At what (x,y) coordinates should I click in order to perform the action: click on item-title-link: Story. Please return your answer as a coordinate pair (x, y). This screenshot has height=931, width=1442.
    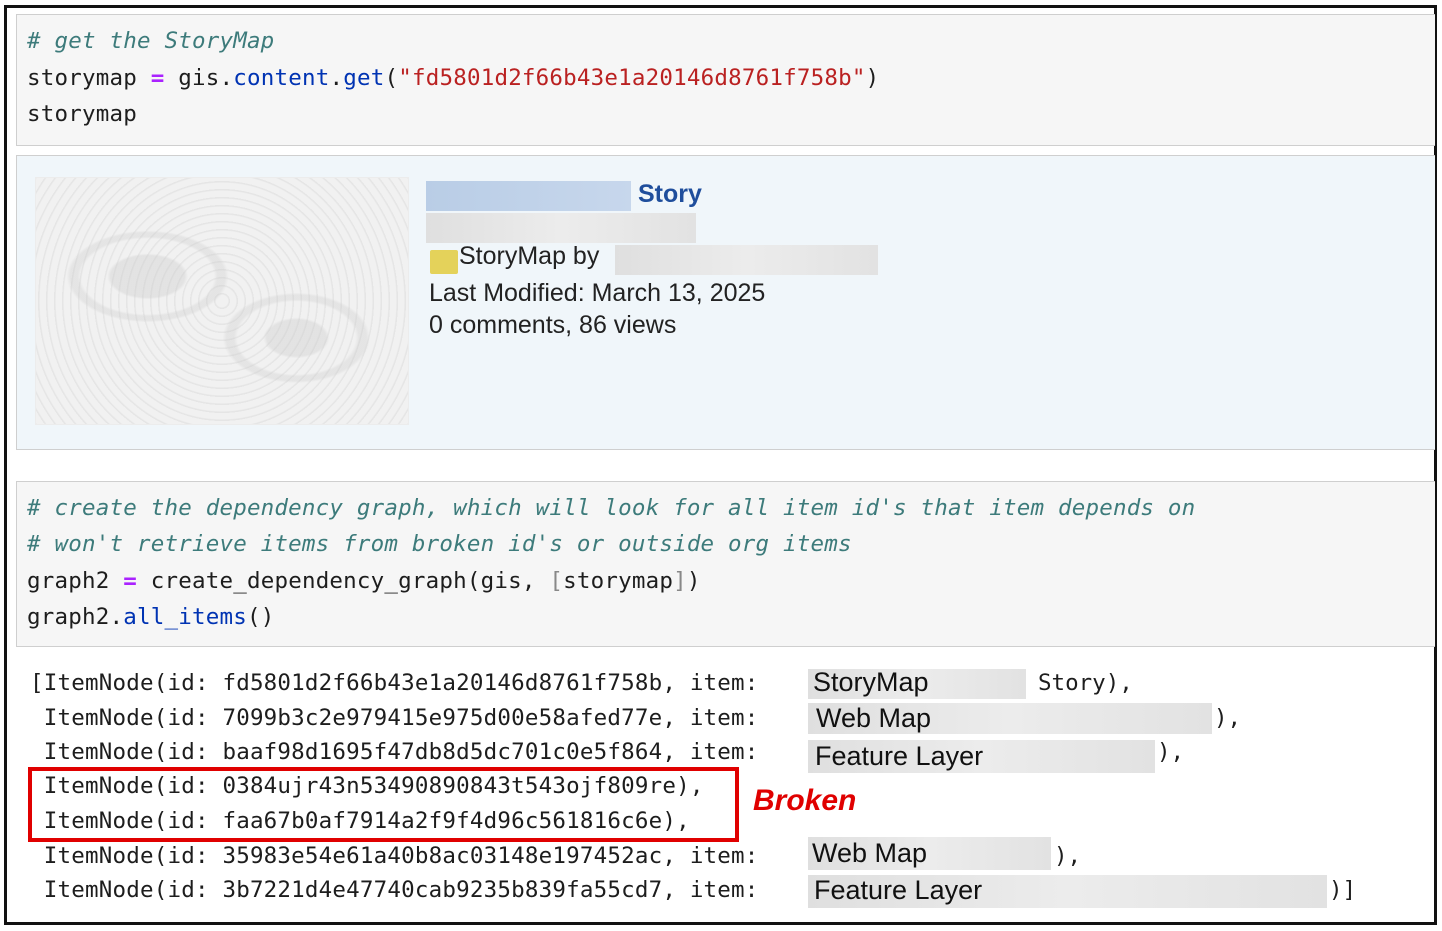
    Looking at the image, I should click on (670, 194).